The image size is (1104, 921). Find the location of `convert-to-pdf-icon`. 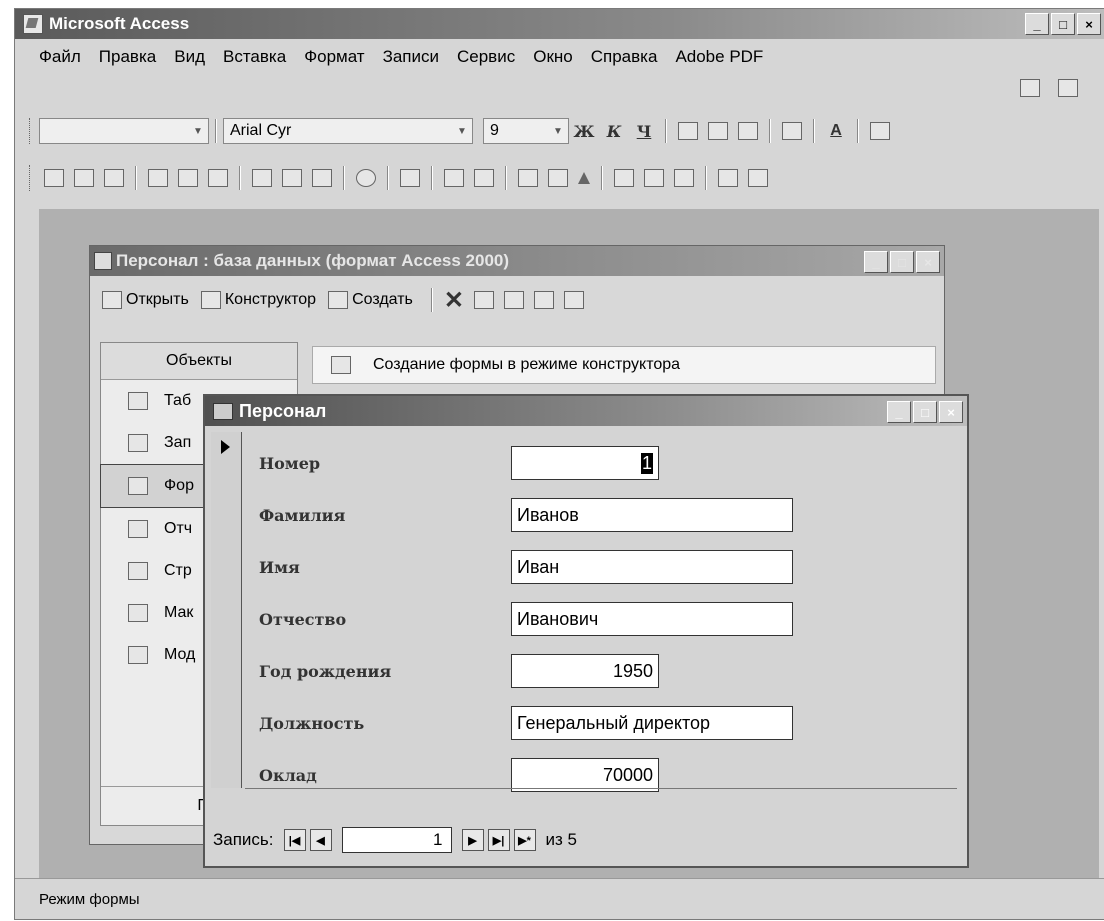

convert-to-pdf-icon is located at coordinates (1030, 88).